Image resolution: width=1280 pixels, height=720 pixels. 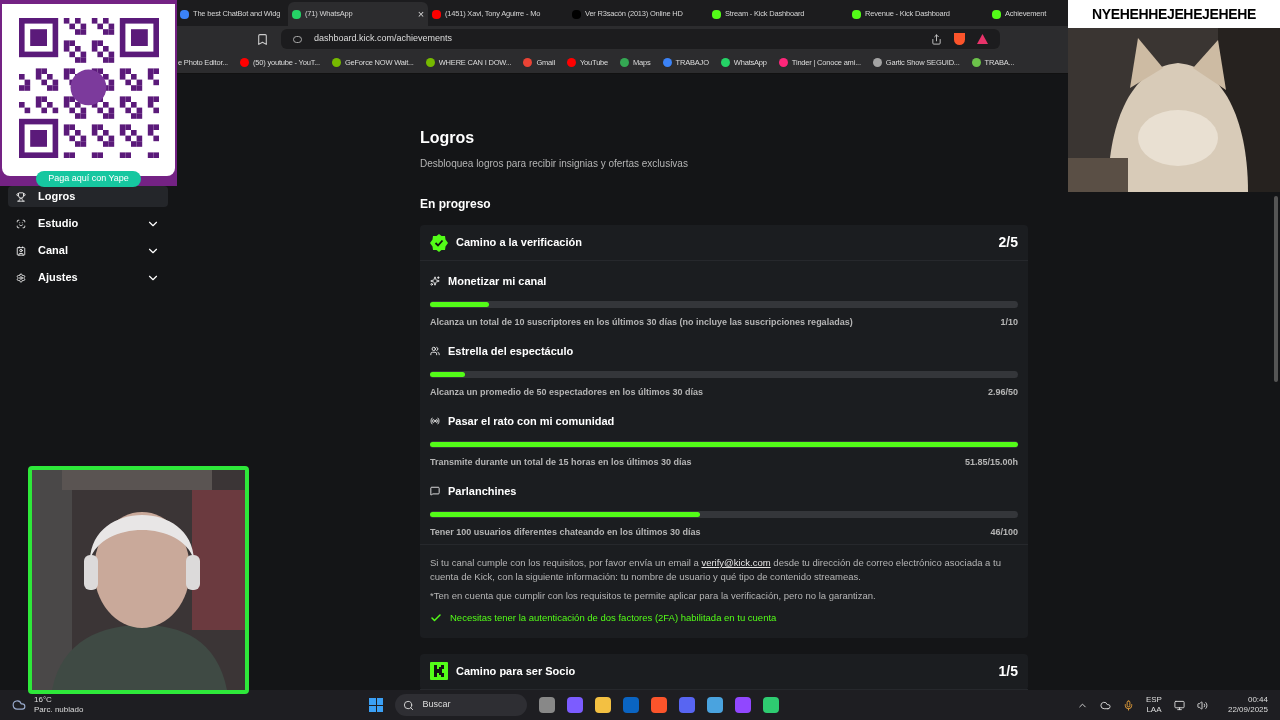 I want to click on card-title: Camino a la verificación, so click(x=519, y=243).